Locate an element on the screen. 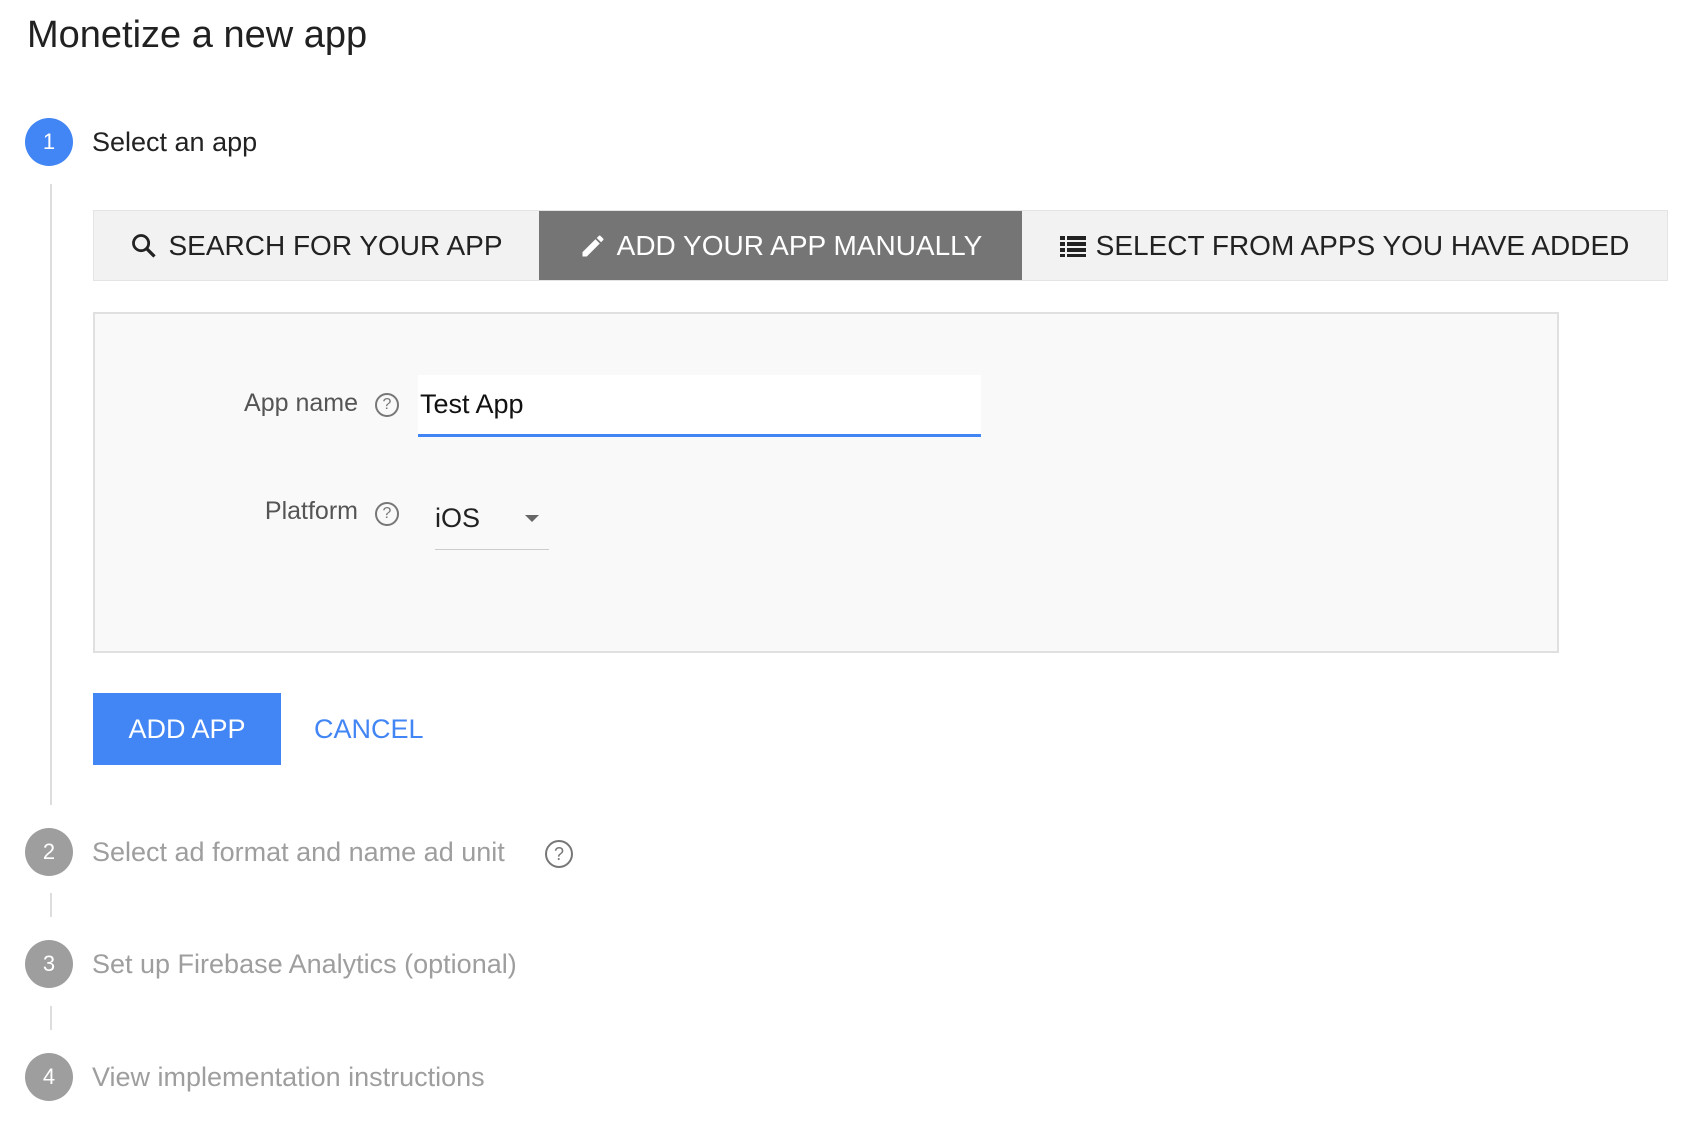  app-name-label: App name is located at coordinates (301, 403).